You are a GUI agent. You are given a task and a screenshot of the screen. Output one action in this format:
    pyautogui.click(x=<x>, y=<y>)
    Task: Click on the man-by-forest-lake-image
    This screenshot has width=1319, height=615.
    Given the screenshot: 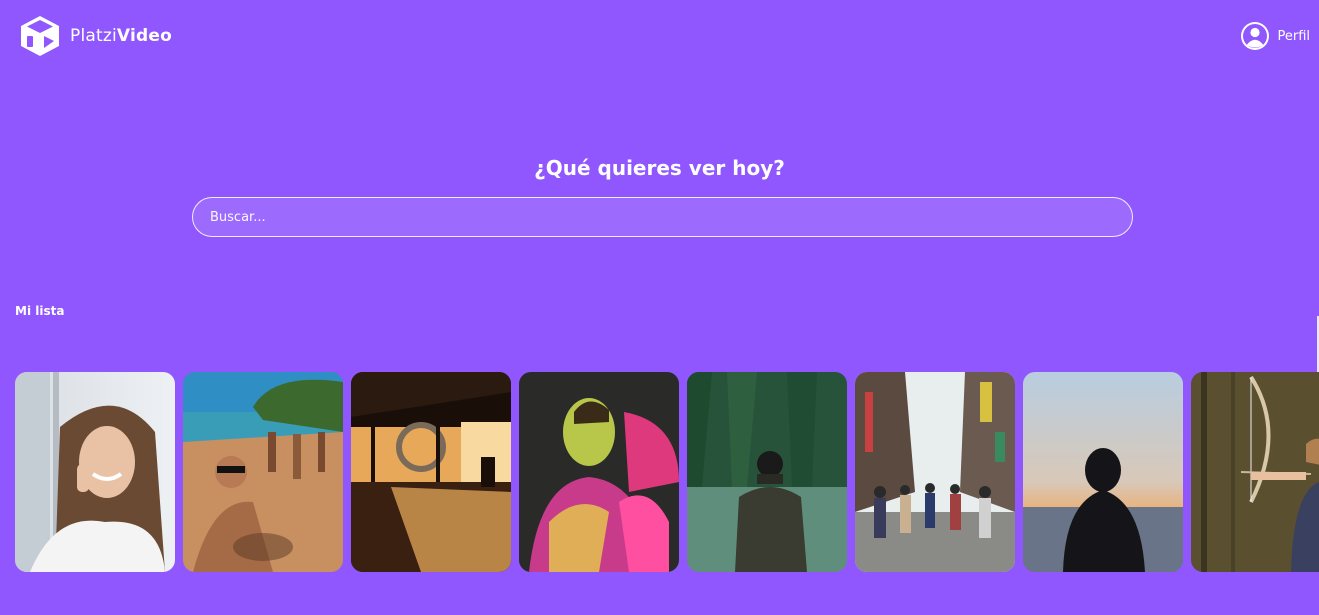 What is the action you would take?
    pyautogui.click(x=767, y=472)
    